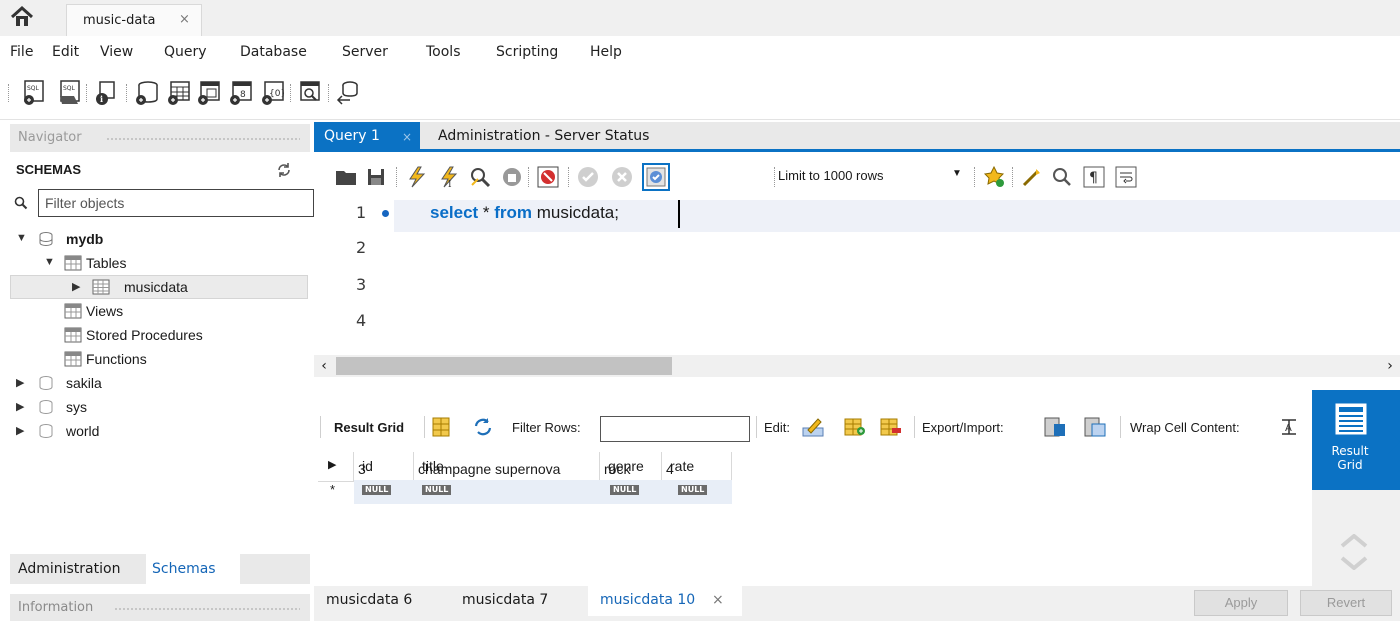 The width and height of the screenshot is (1400, 621). What do you see at coordinates (622, 177) in the screenshot?
I see `rollback-icon` at bounding box center [622, 177].